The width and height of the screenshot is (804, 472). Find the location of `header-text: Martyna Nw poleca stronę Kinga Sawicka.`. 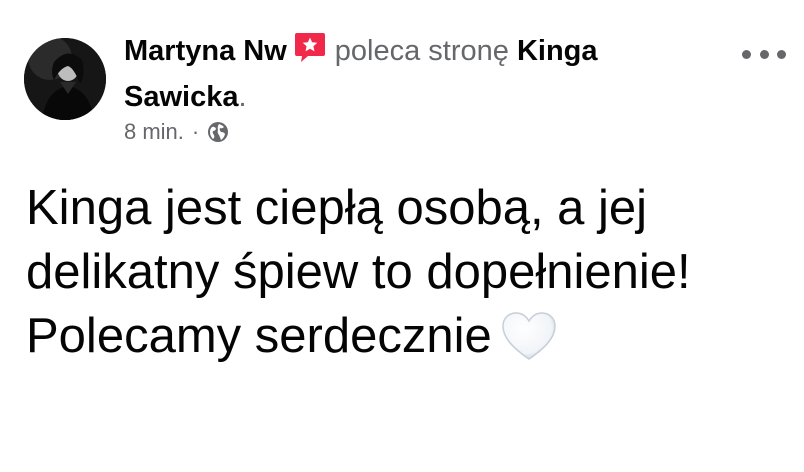

header-text: Martyna Nw poleca stronę Kinga Sawicka. is located at coordinates (414, 74).